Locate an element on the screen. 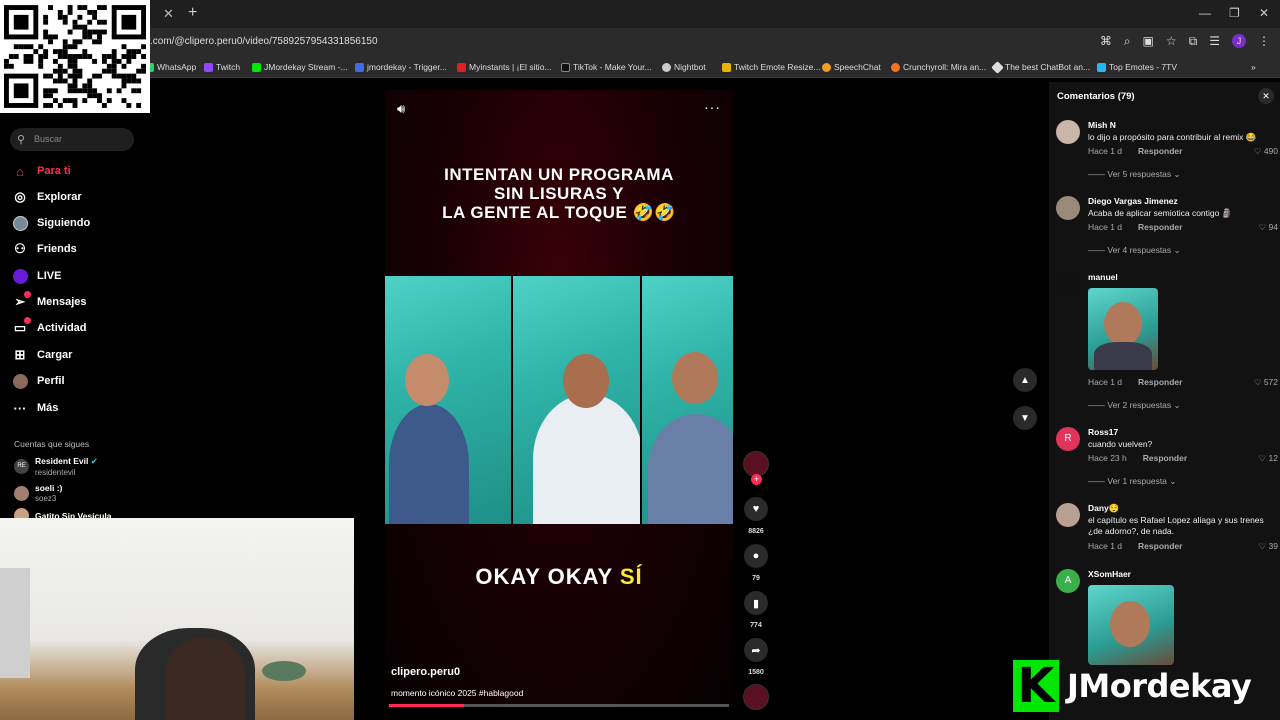  comment-like-button: ♡ 39 is located at coordinates (1268, 546).